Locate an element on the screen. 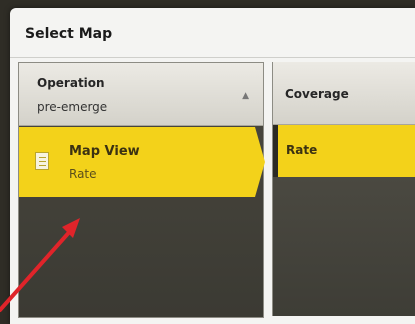  annotation-arrow-icon is located at coordinates (40, 265).